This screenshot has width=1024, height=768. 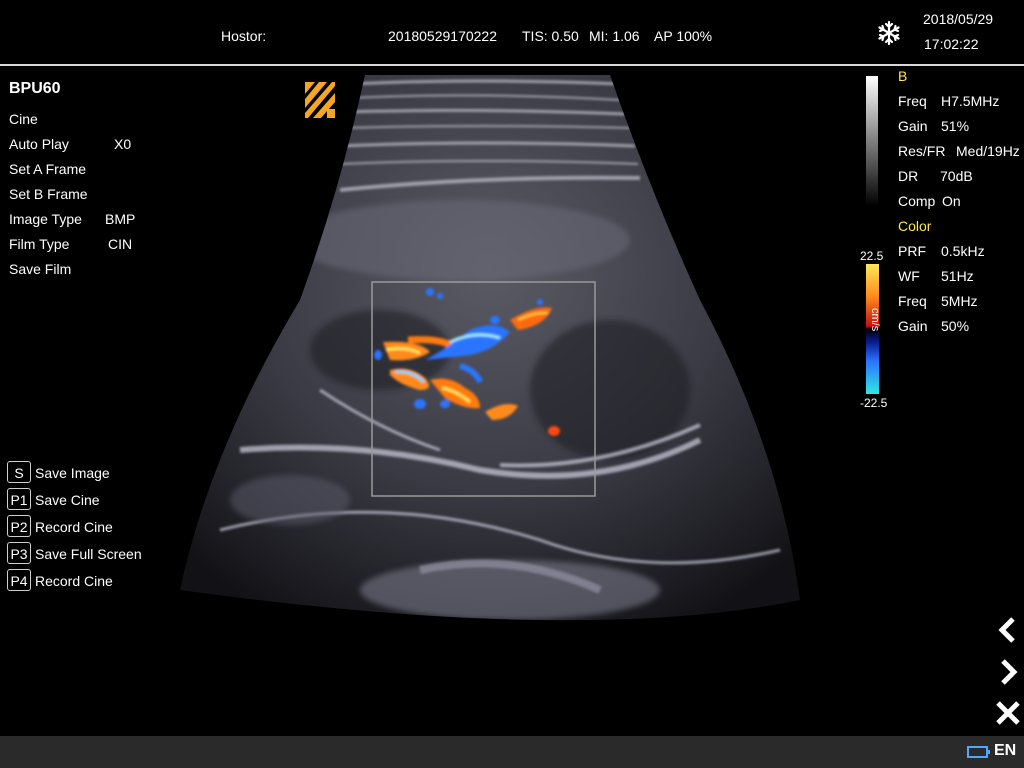 What do you see at coordinates (614, 36) in the screenshot?
I see `mi-value: MI: 1.06` at bounding box center [614, 36].